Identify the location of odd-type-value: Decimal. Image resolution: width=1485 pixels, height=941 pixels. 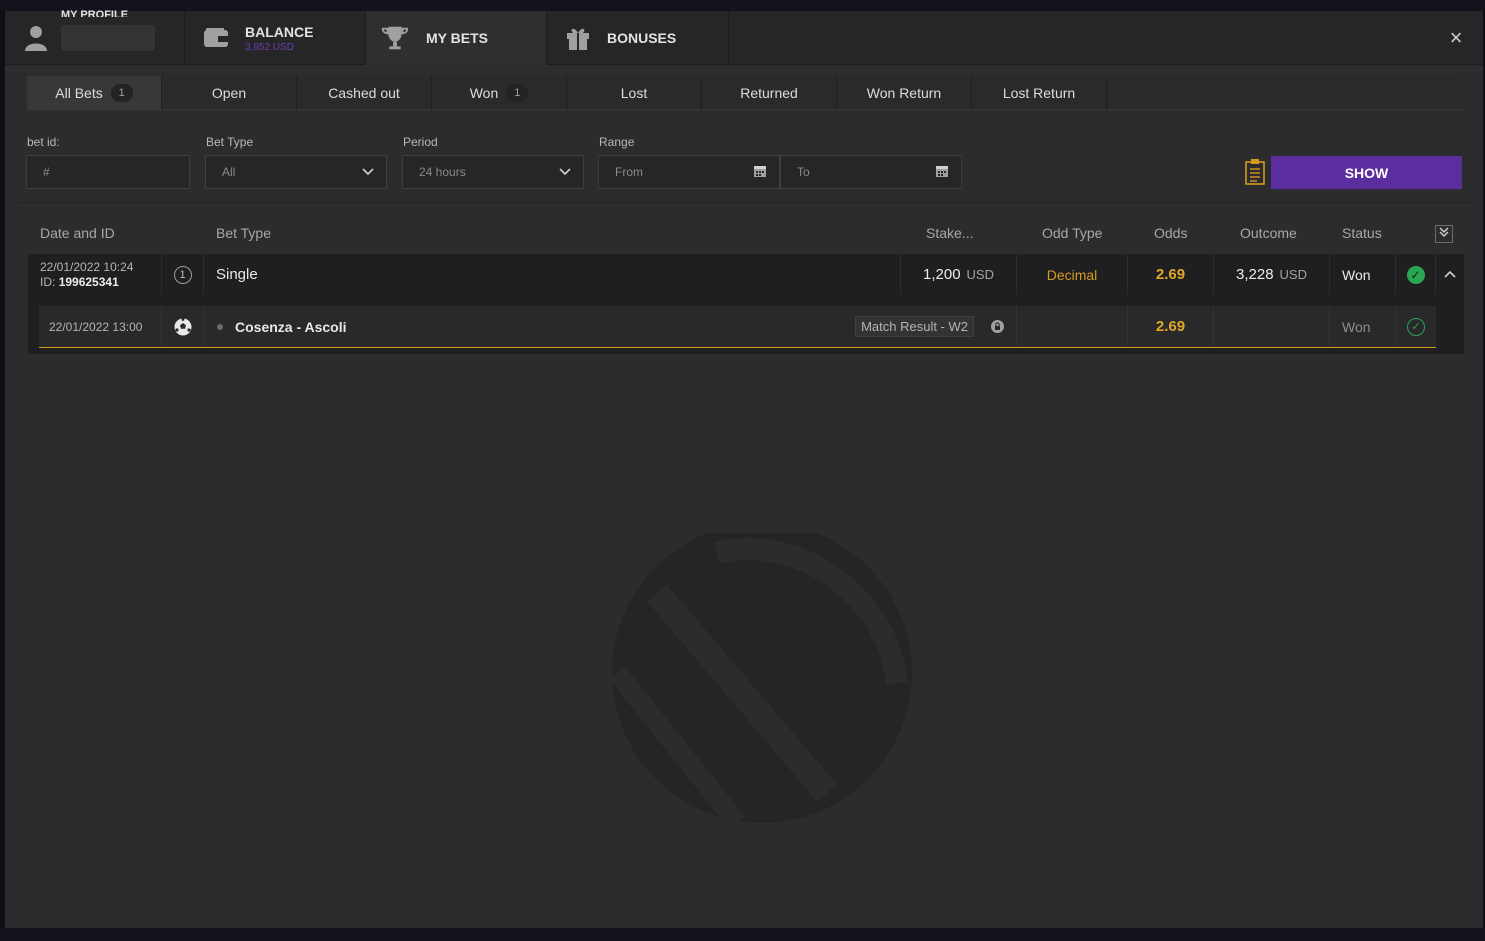
(1072, 274).